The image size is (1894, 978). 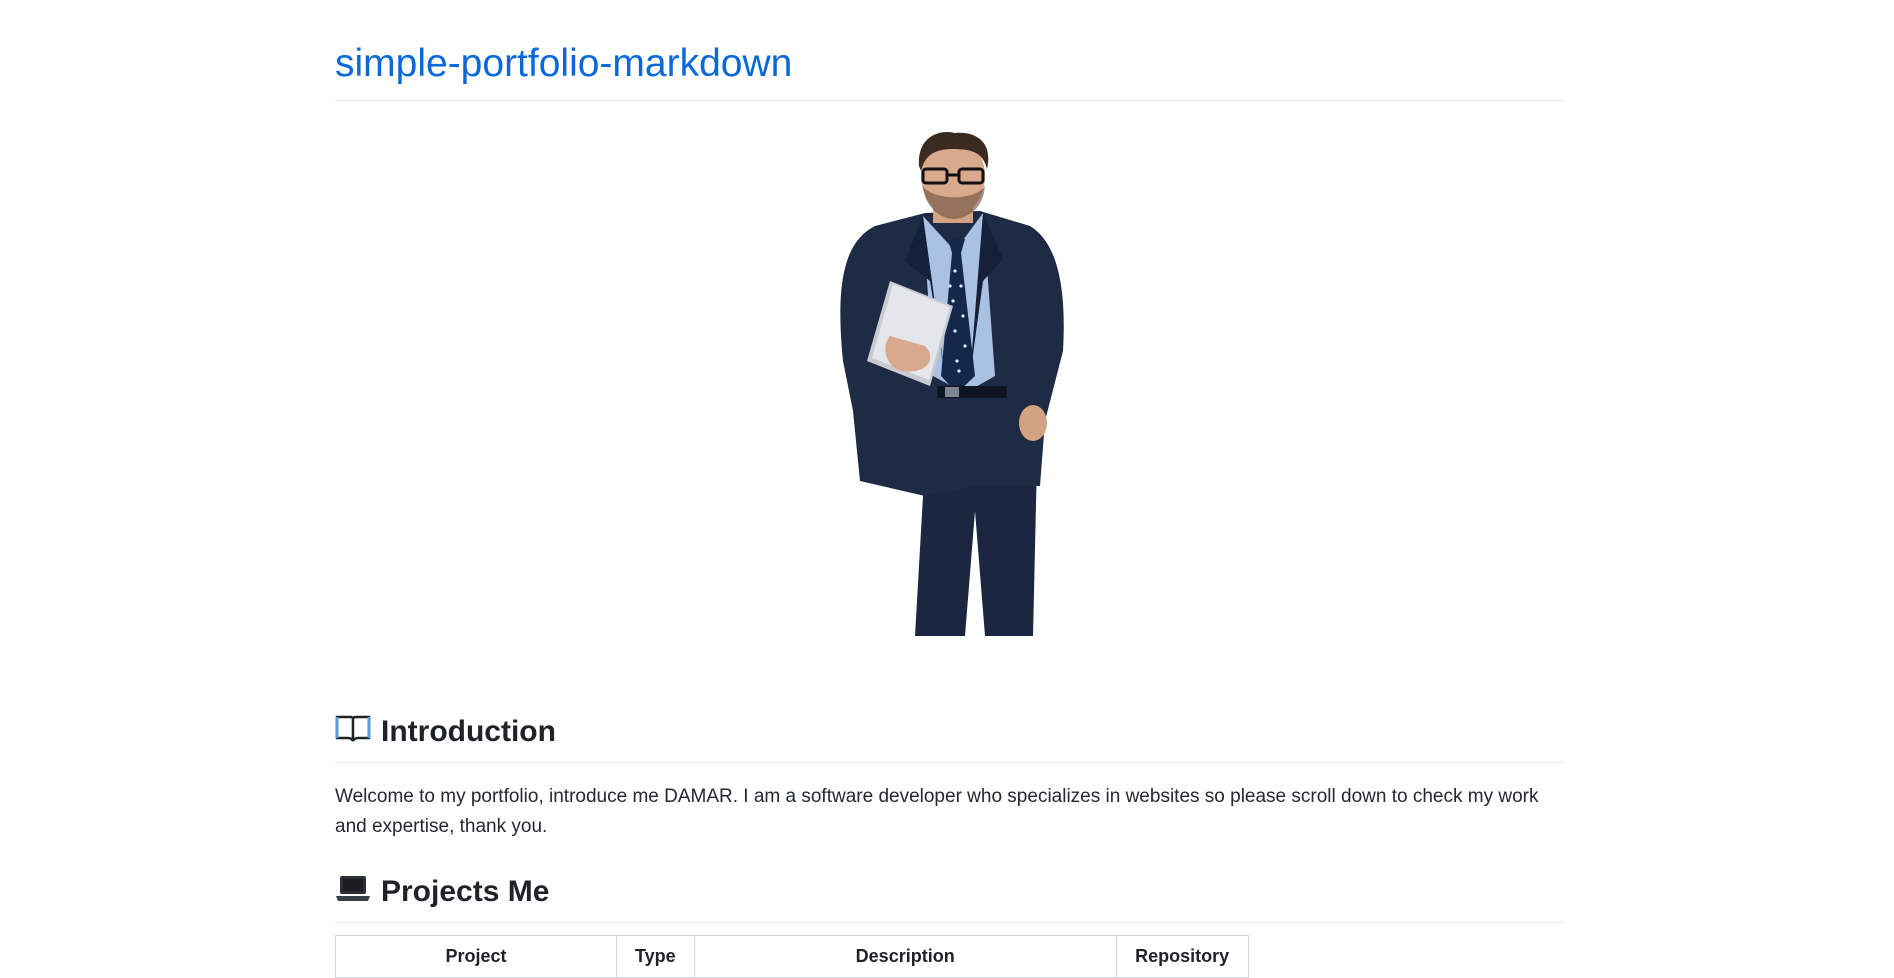 I want to click on hero-portrait-image, so click(x=952, y=383).